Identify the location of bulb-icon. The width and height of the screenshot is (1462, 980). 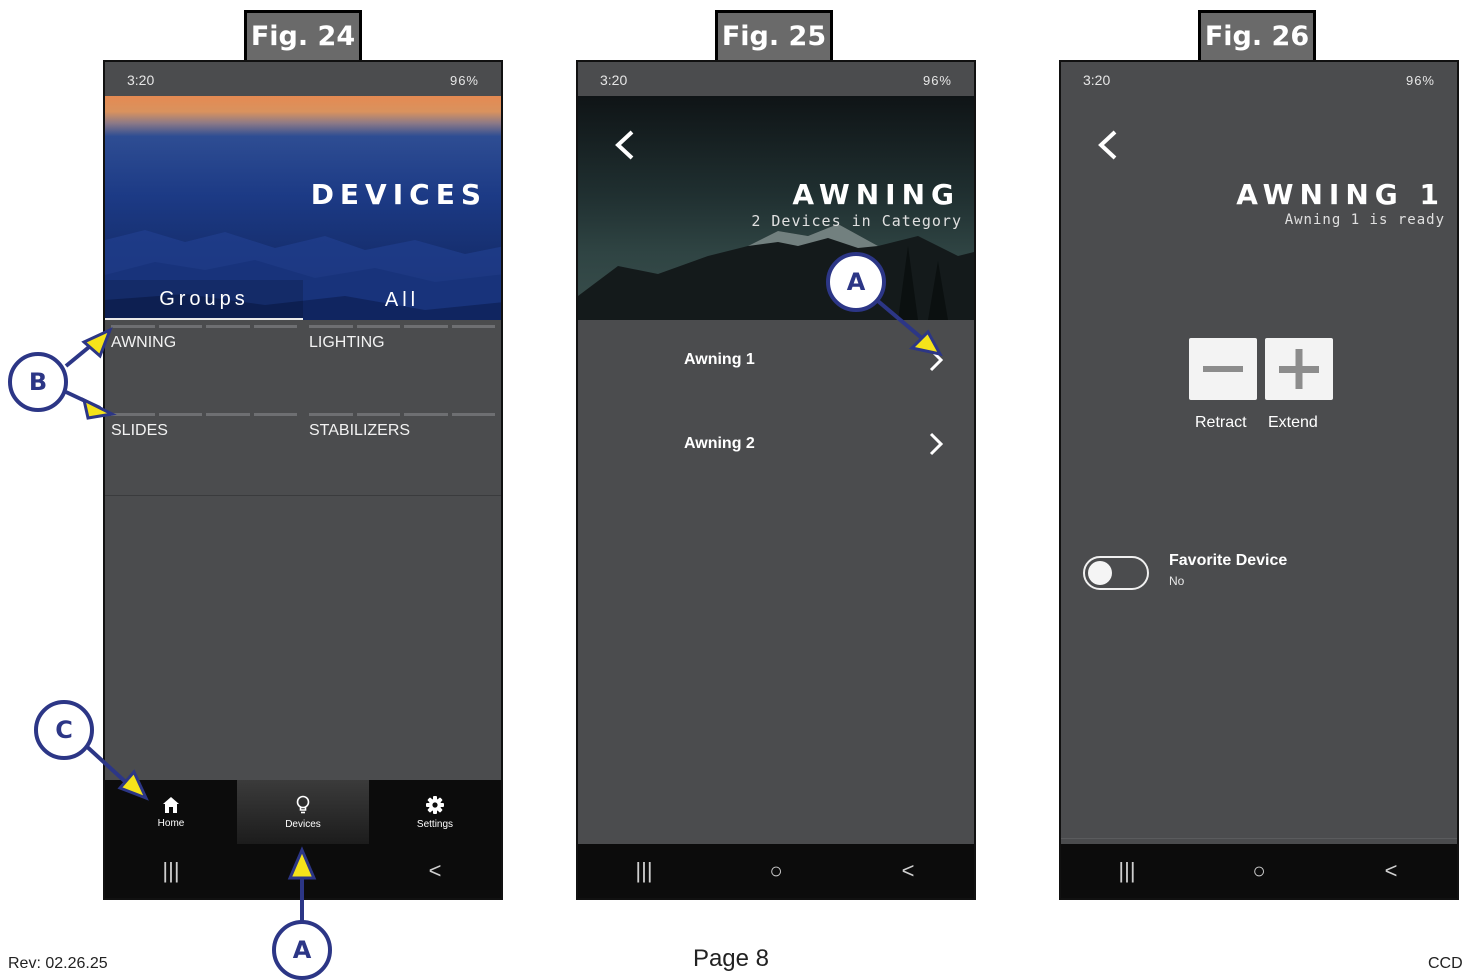
(303, 804).